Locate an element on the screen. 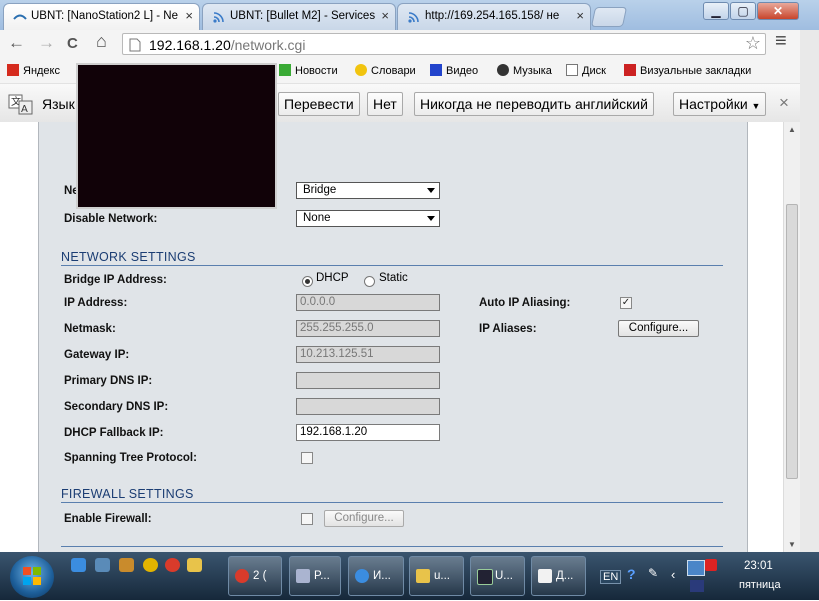 This screenshot has height=601, width=819. page-icon is located at coordinates (135, 45).